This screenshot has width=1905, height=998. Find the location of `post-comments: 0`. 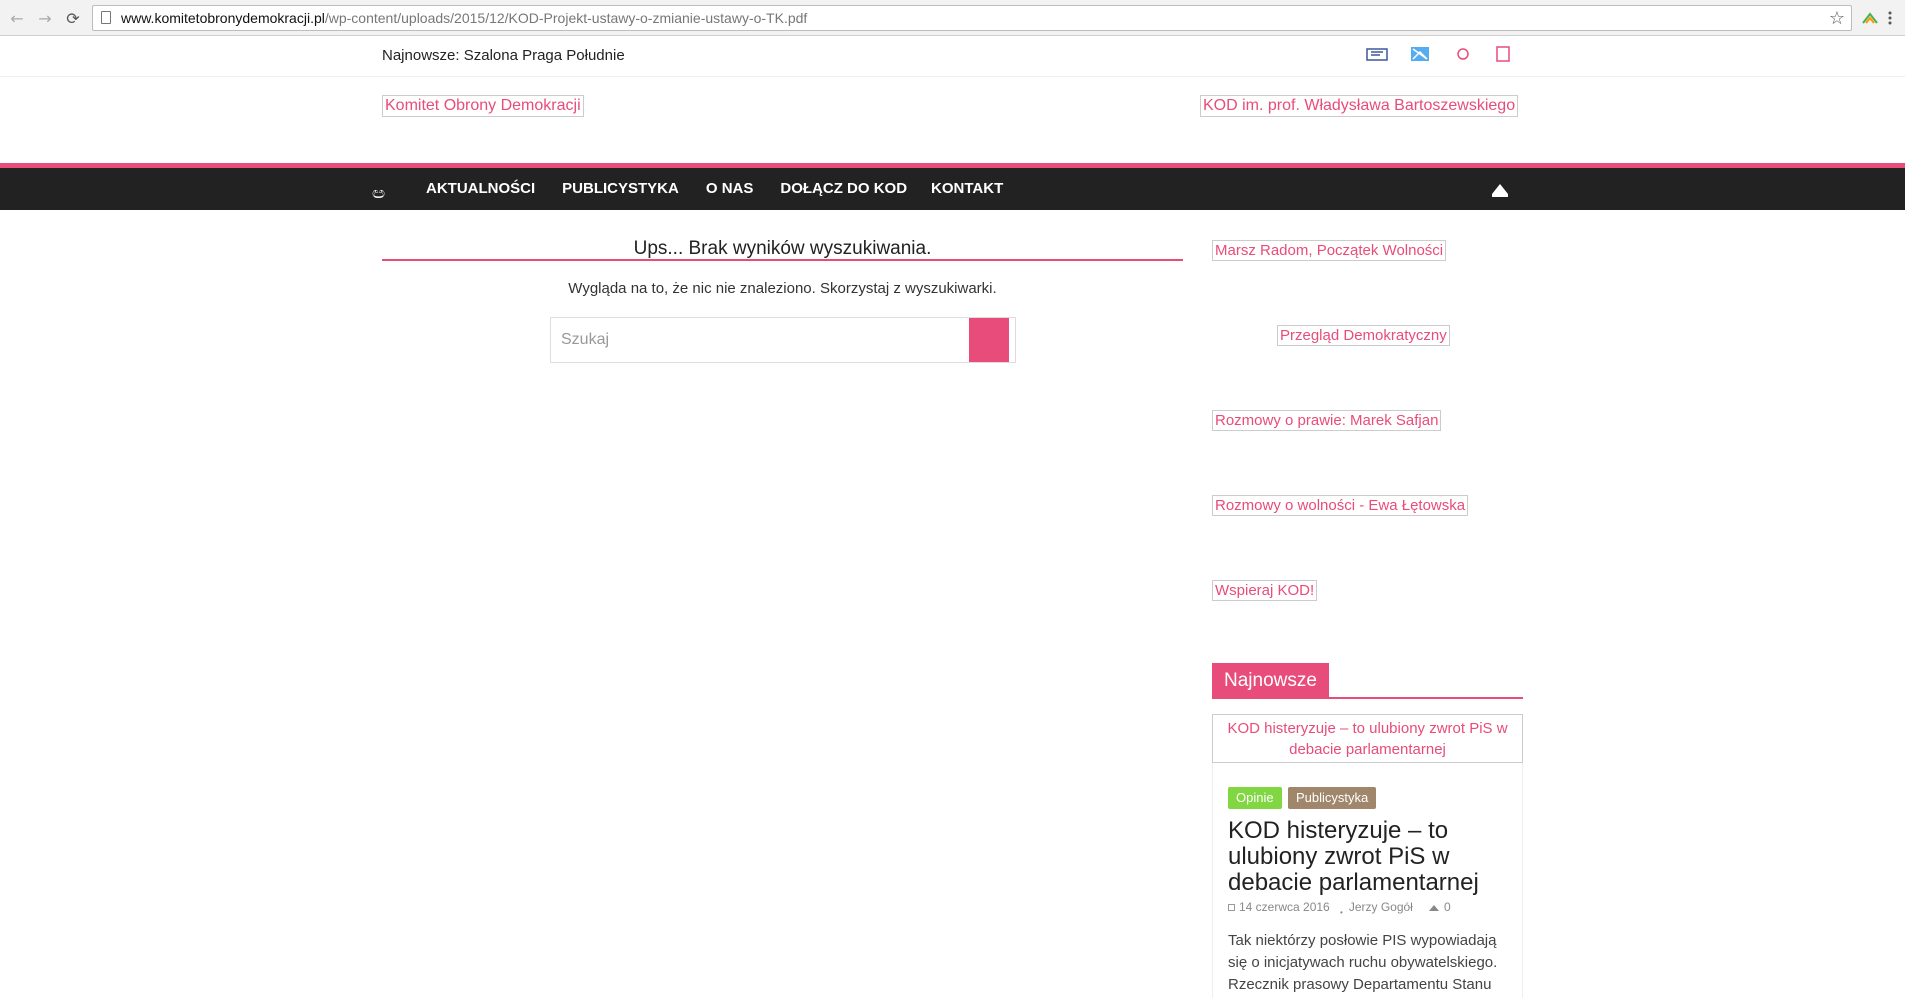

post-comments: 0 is located at coordinates (1439, 908).